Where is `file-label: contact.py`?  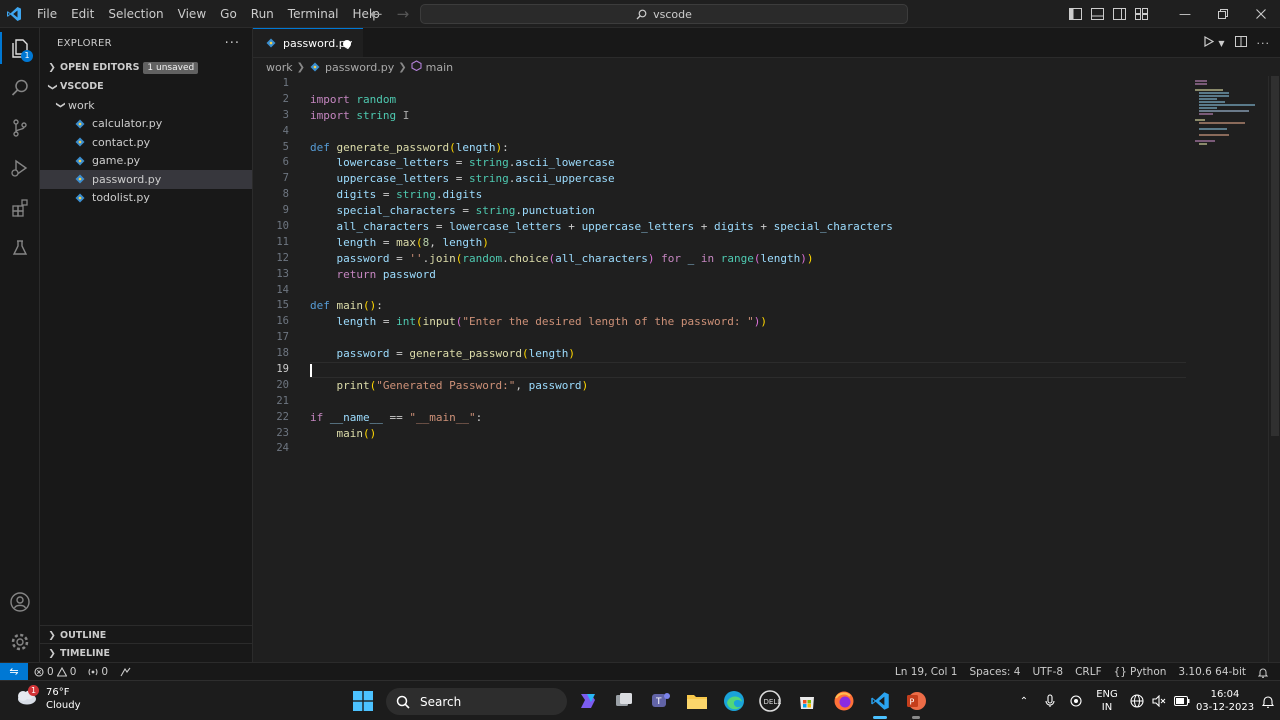
file-label: contact.py is located at coordinates (121, 142).